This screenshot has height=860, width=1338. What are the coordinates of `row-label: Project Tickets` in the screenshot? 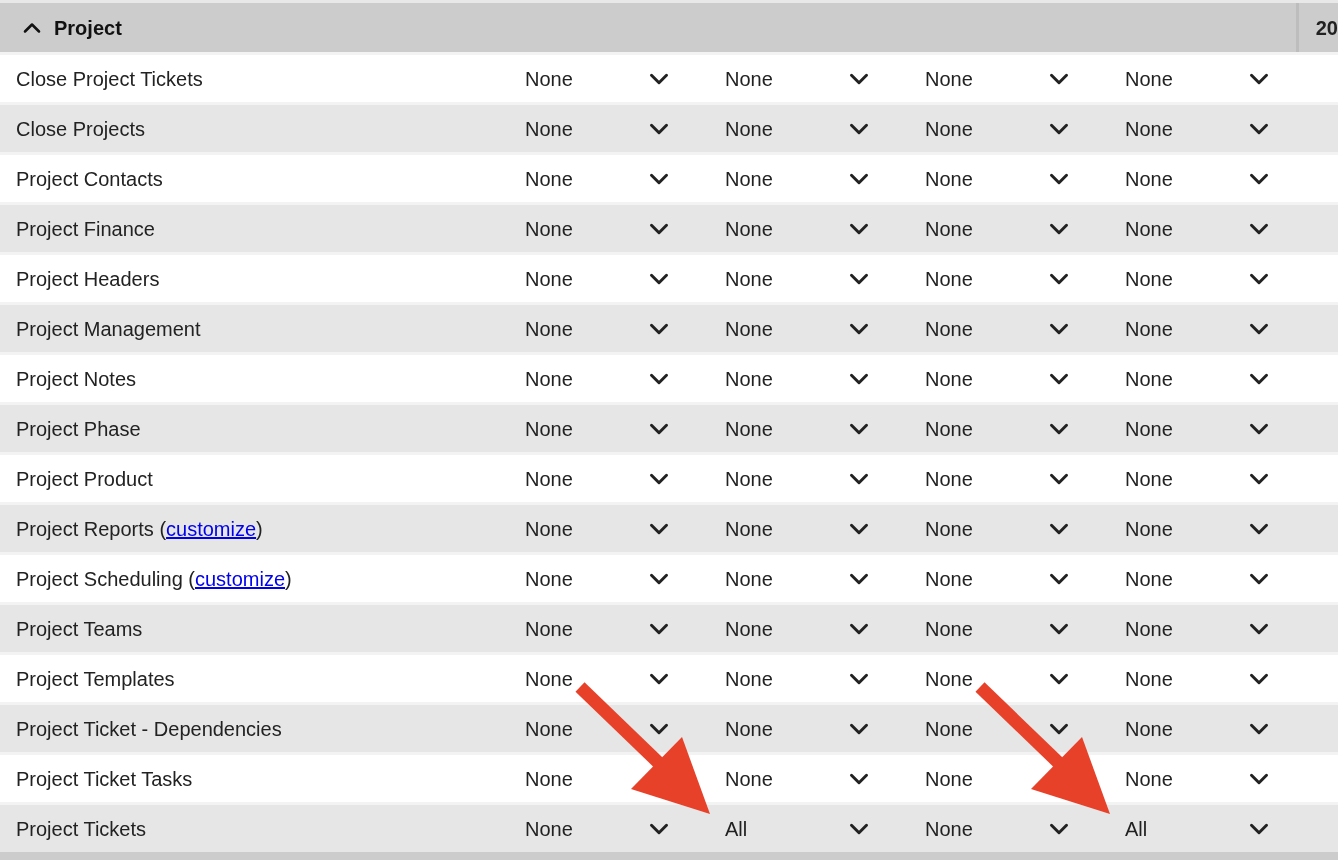 It's located at (81, 829).